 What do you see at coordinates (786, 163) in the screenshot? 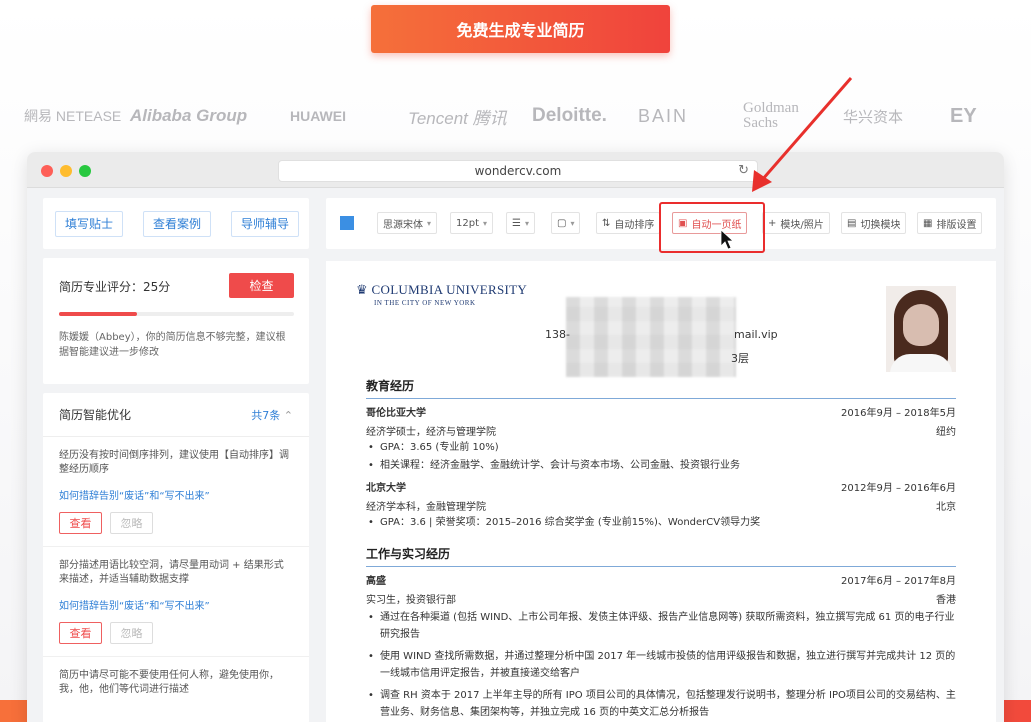
I see `annotation-arrow` at bounding box center [786, 163].